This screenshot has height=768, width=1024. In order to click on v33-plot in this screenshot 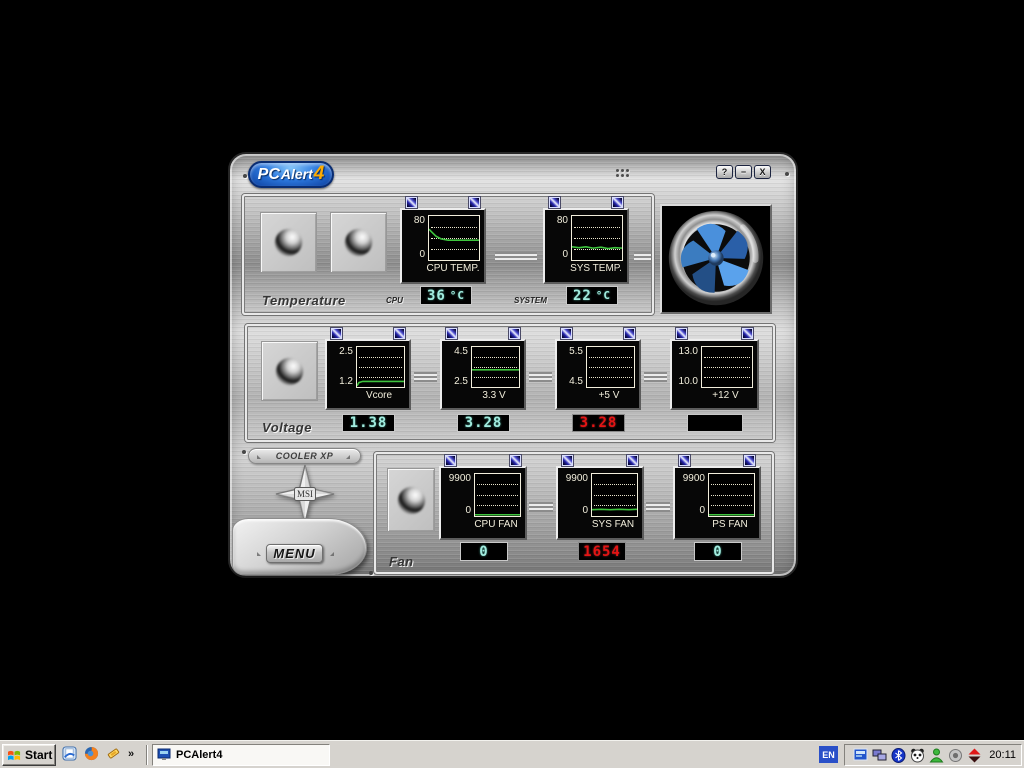, I will do `click(495, 367)`.